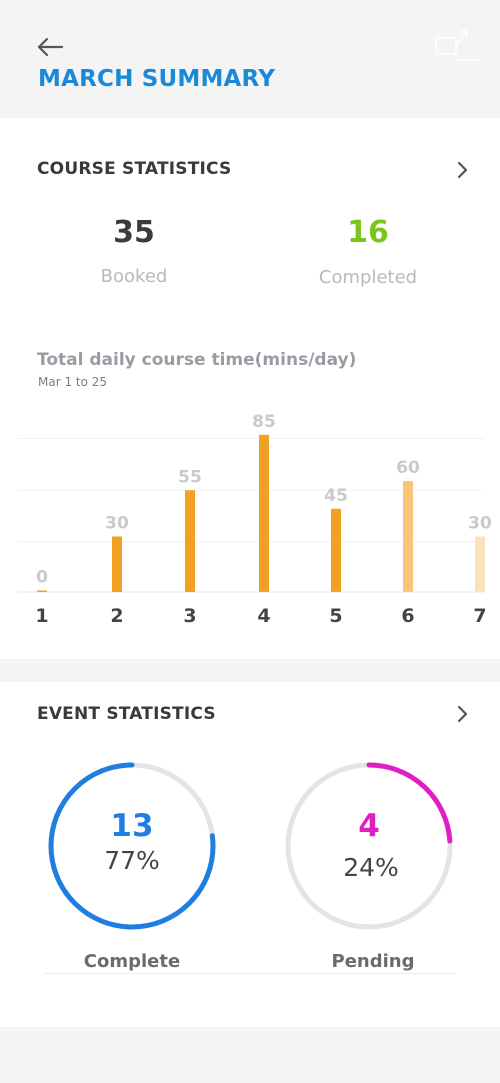 Image resolution: width=500 pixels, height=1083 pixels. What do you see at coordinates (369, 846) in the screenshot?
I see `pending-progress-ring` at bounding box center [369, 846].